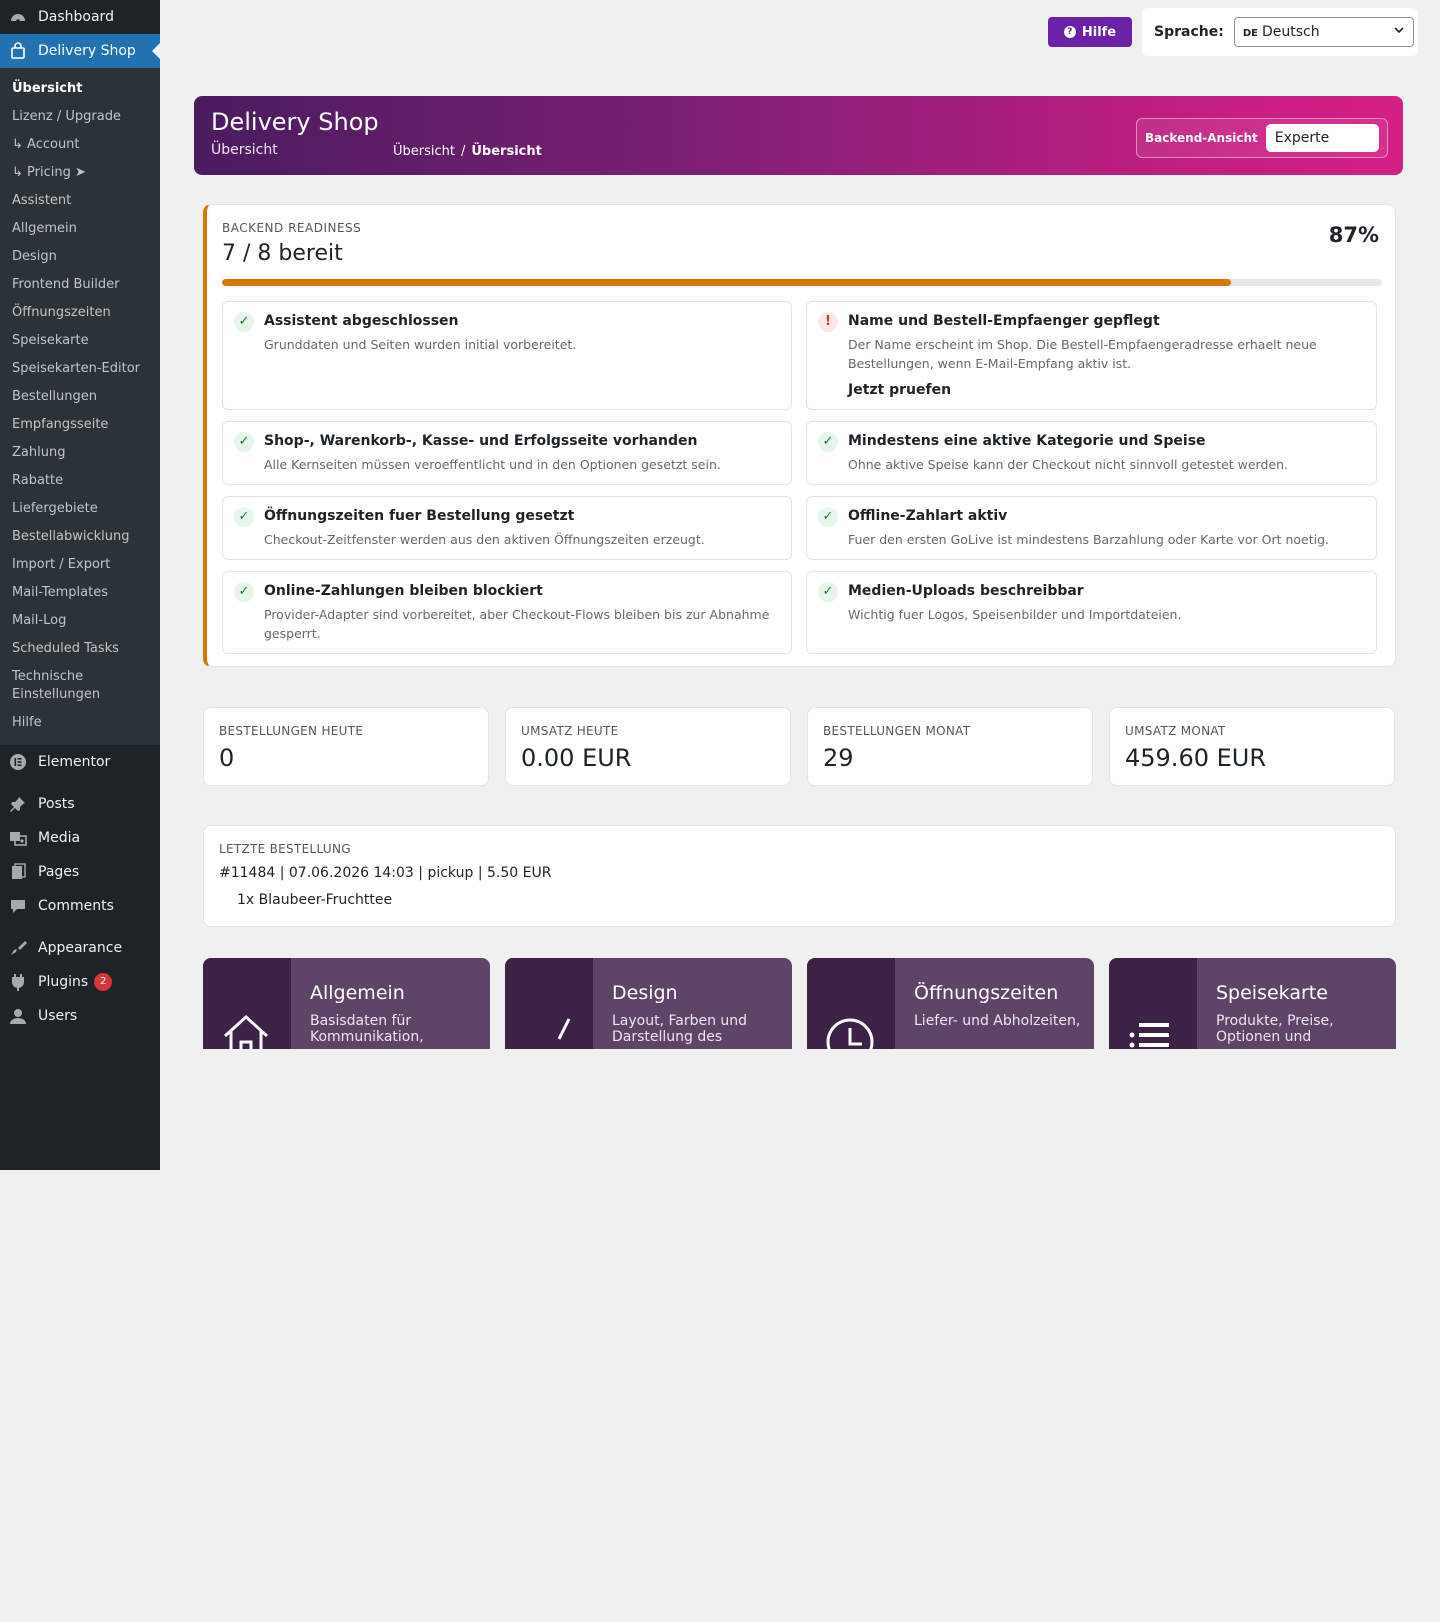  What do you see at coordinates (1189, 32) in the screenshot?
I see `language-label: Sprache:` at bounding box center [1189, 32].